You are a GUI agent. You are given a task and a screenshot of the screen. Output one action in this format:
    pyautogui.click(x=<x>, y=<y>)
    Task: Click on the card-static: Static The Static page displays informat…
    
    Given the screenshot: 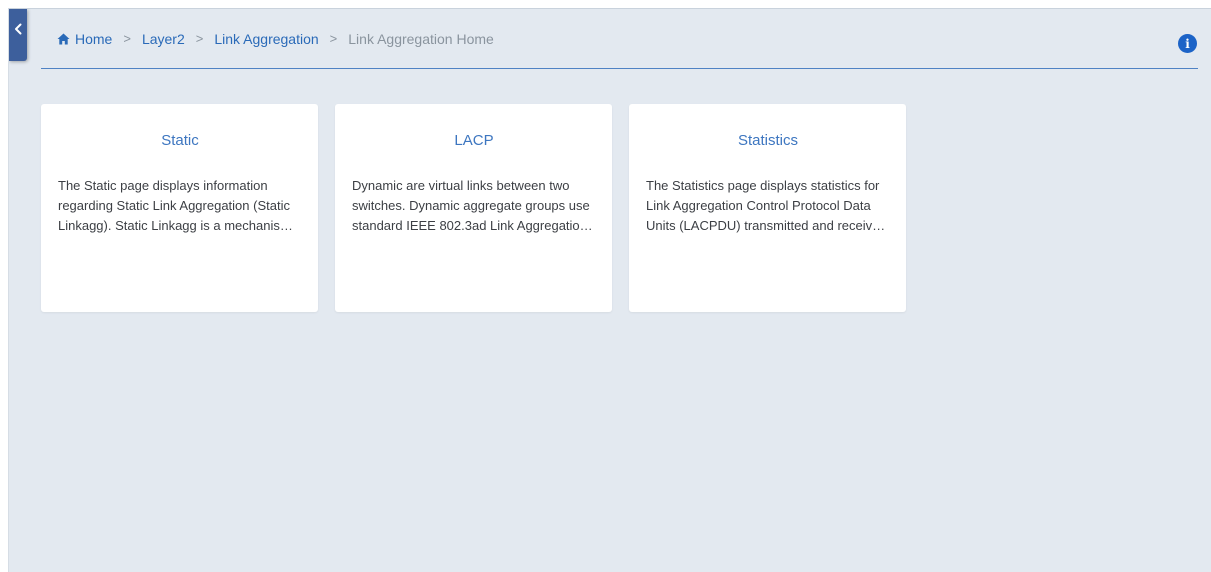 What is the action you would take?
    pyautogui.click(x=179, y=208)
    